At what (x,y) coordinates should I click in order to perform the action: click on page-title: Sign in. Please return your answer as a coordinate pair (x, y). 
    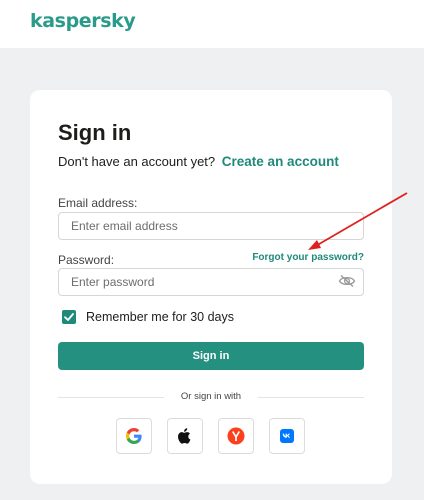
    Looking at the image, I should click on (95, 132).